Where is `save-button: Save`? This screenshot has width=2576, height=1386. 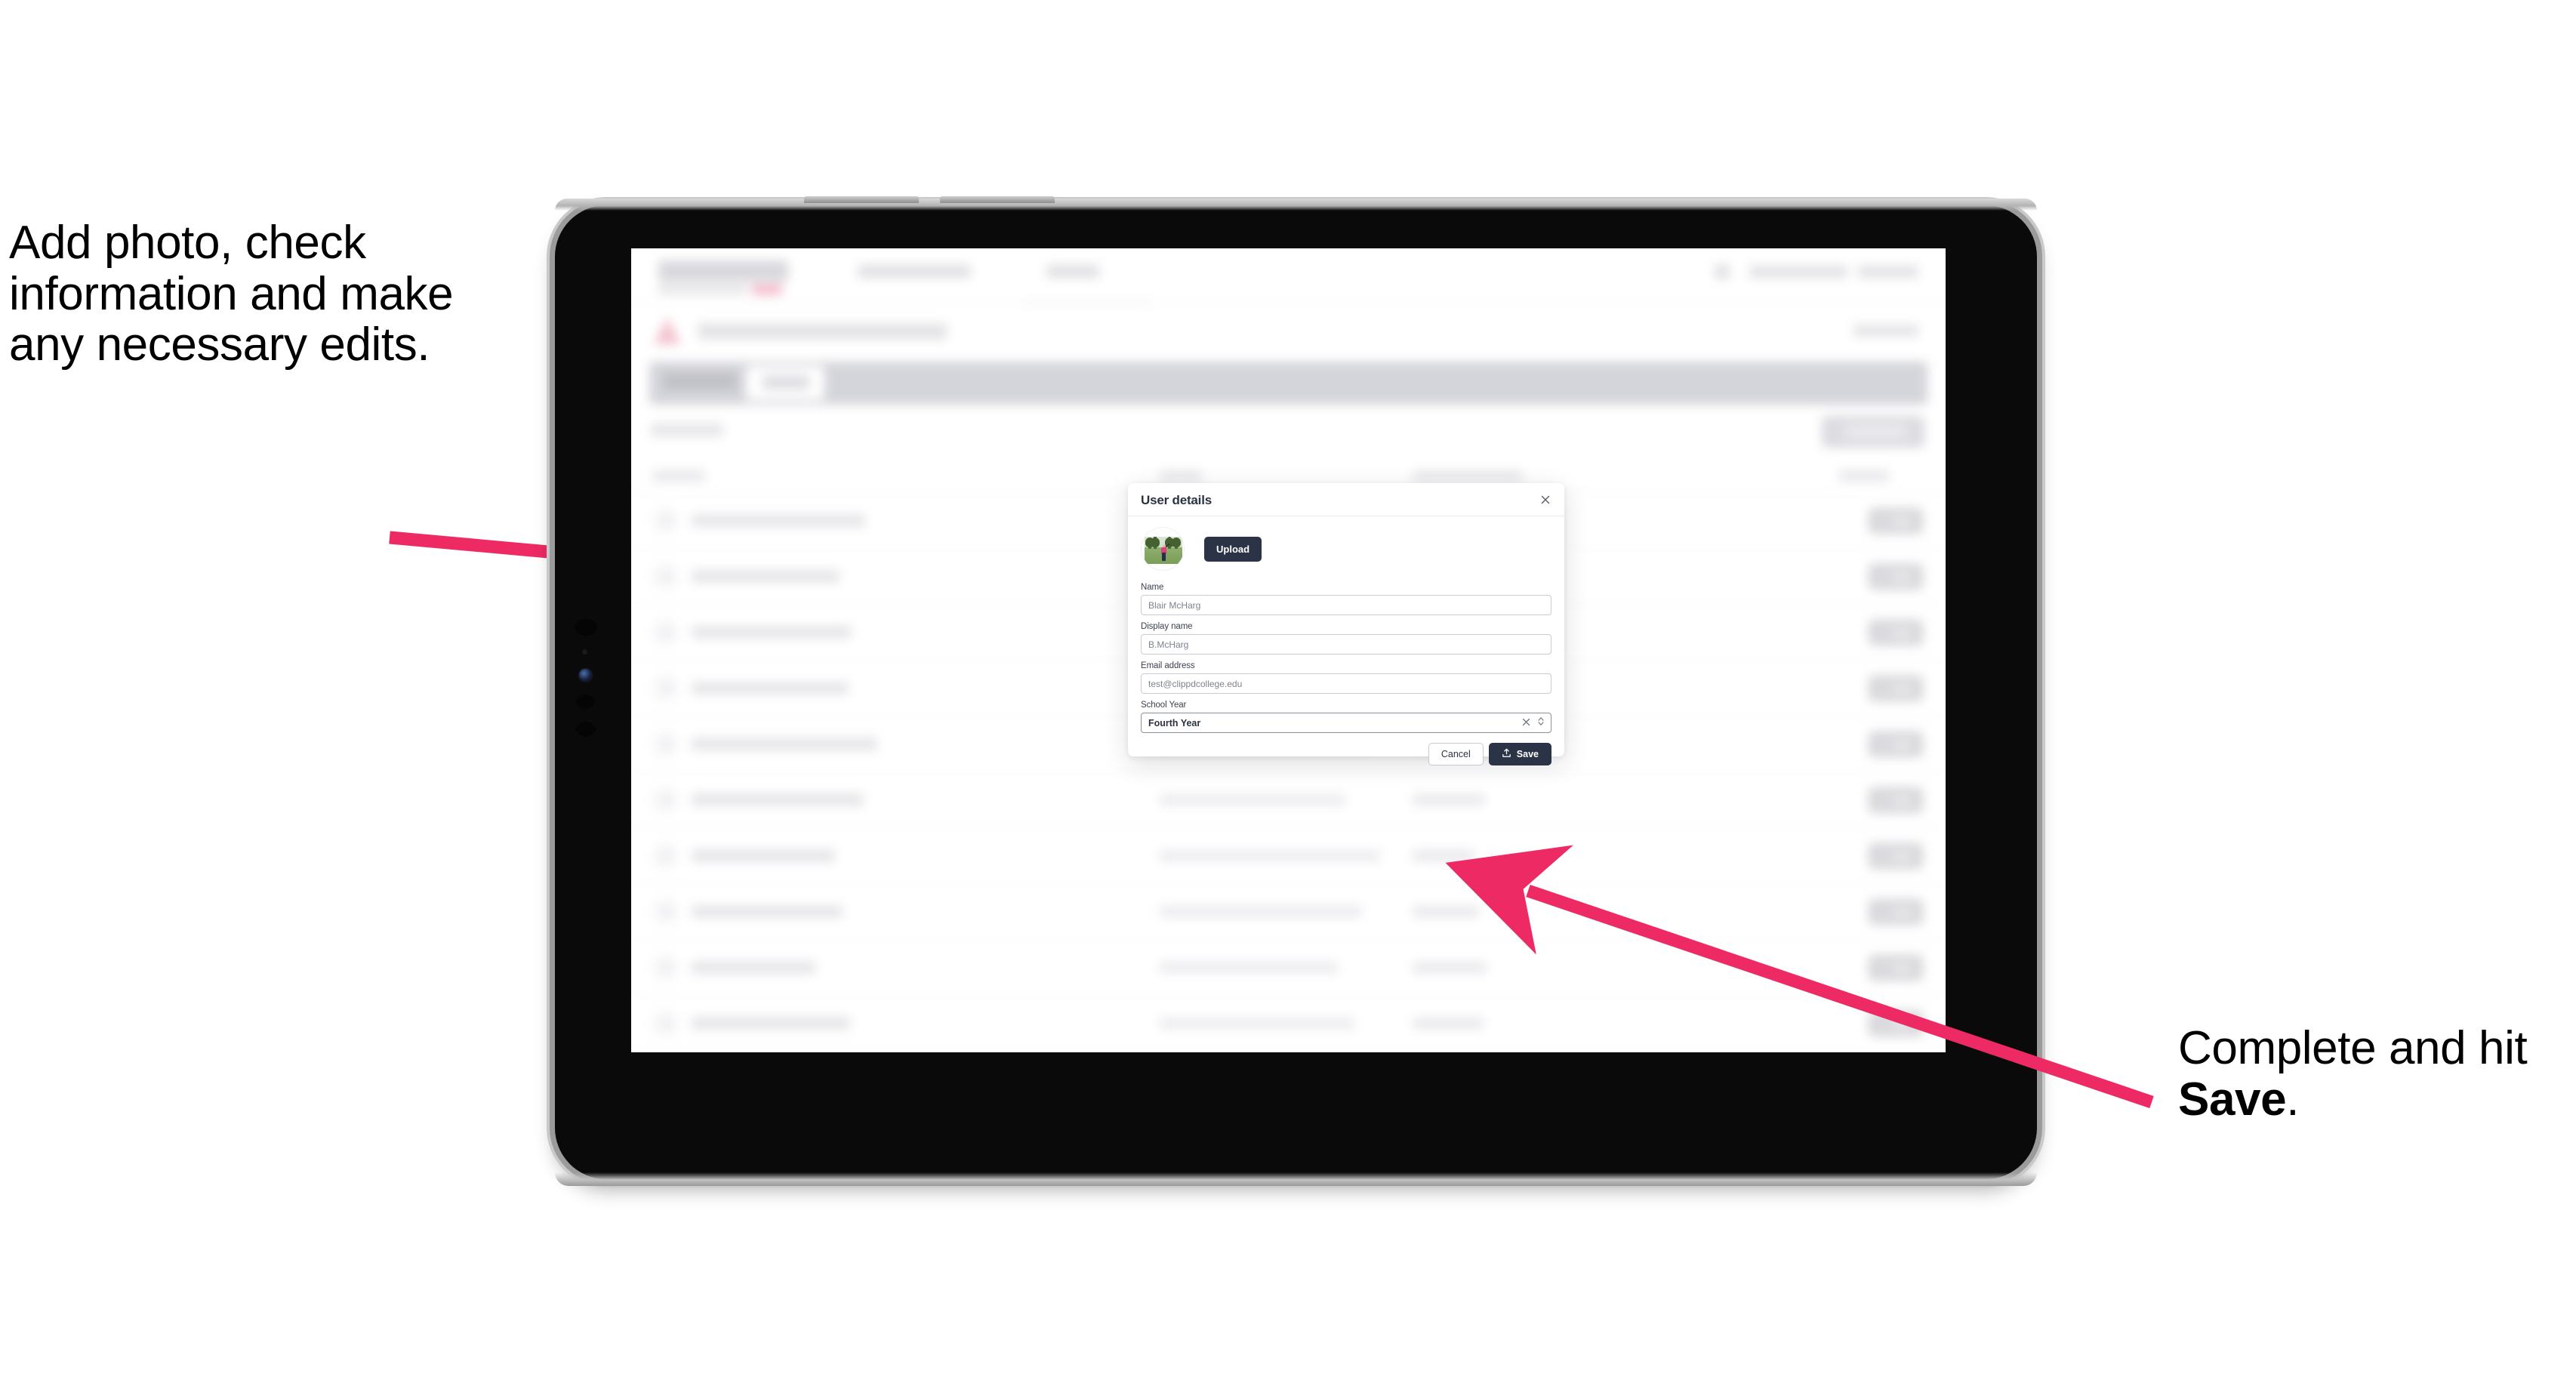
save-button: Save is located at coordinates (1519, 754).